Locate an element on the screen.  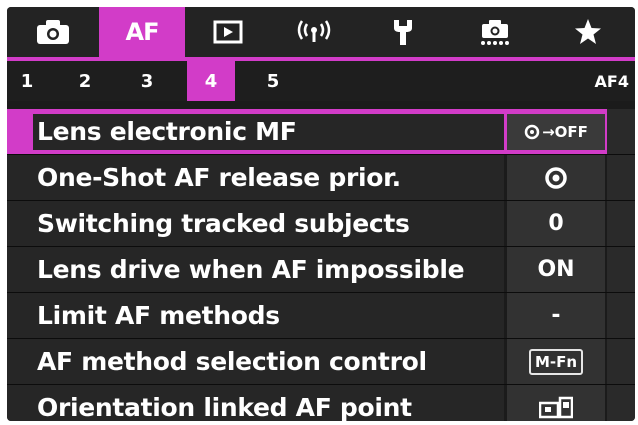
playback-icon is located at coordinates (228, 32).